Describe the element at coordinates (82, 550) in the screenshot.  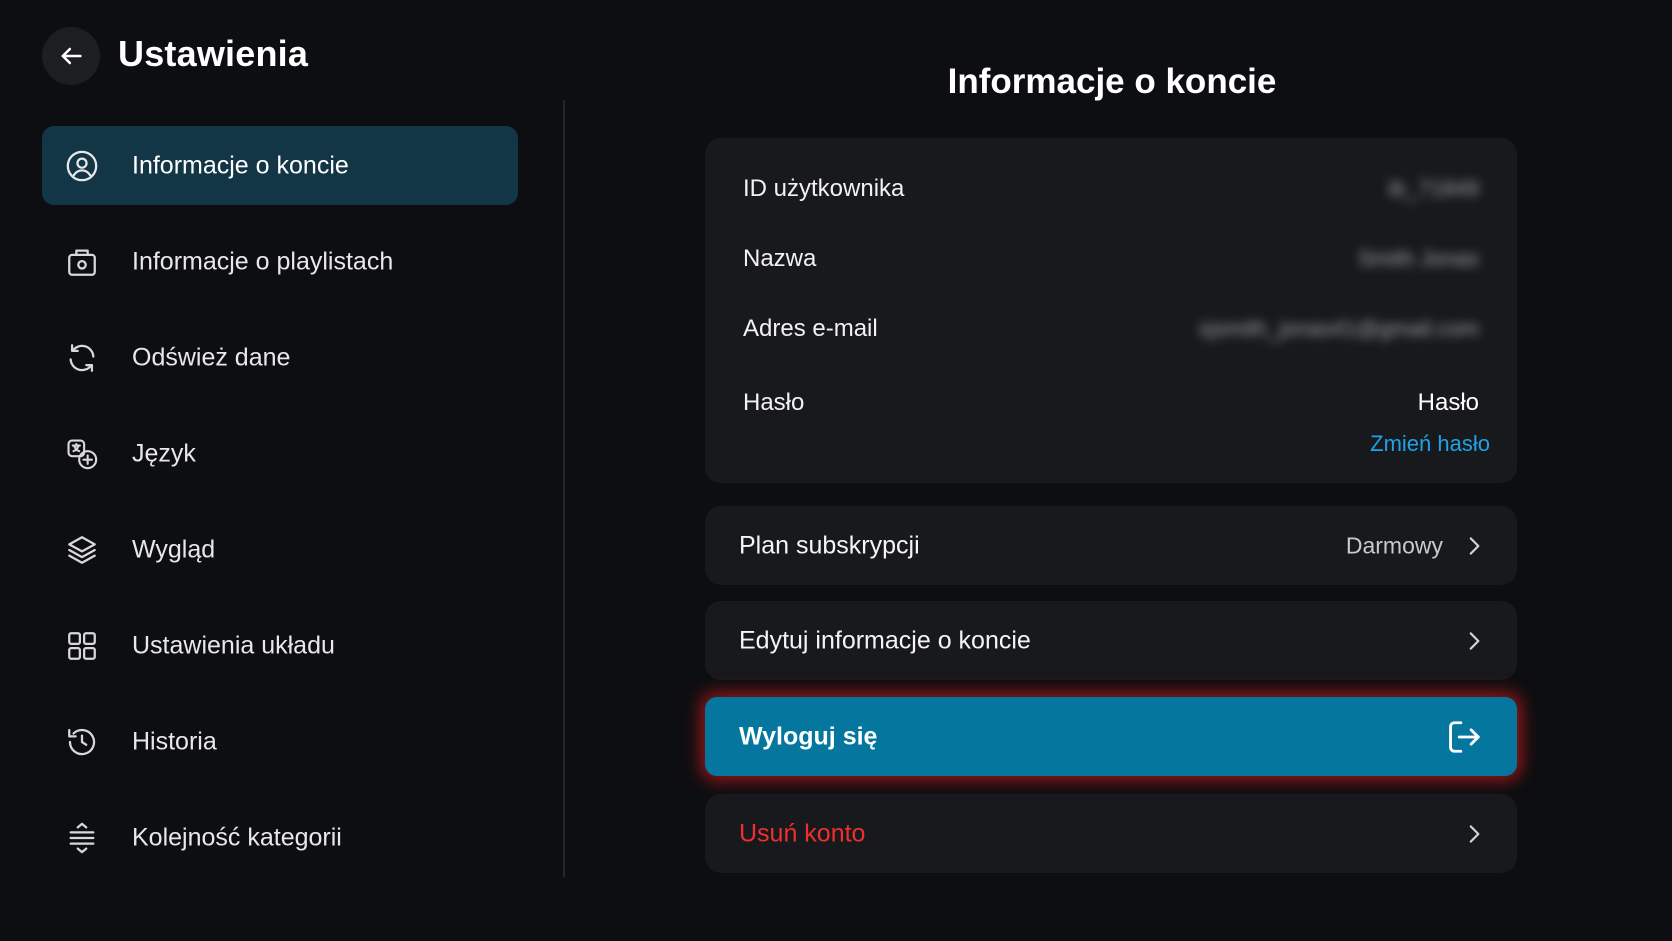
I see `layers-icon` at that location.